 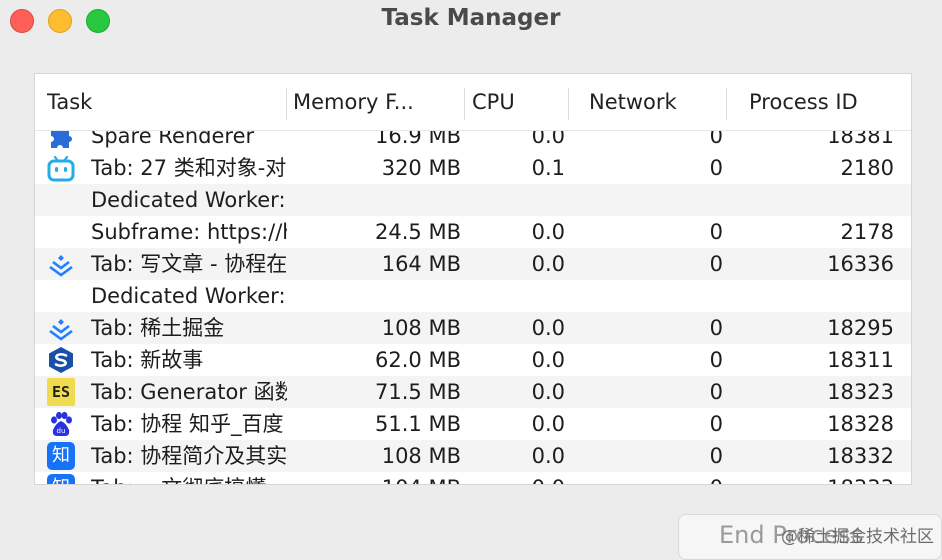 I want to click on memory-value: 24.5 MB, so click(x=418, y=232).